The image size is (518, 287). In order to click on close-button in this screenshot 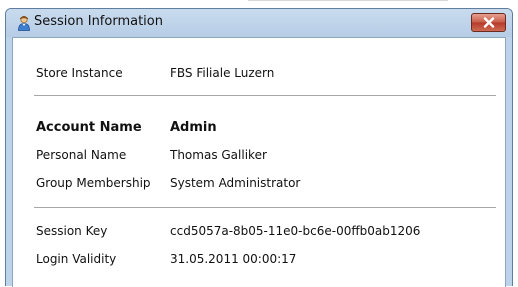, I will do `click(488, 22)`.